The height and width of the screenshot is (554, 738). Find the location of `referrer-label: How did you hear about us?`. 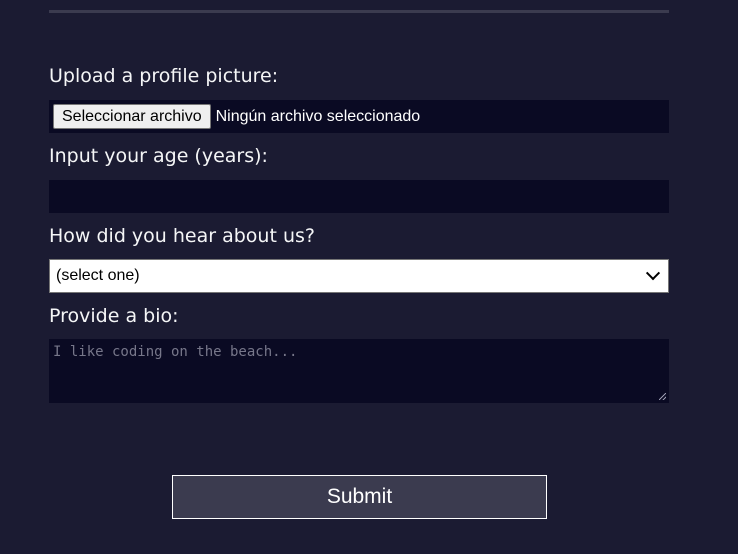

referrer-label: How did you hear about us? is located at coordinates (182, 236).